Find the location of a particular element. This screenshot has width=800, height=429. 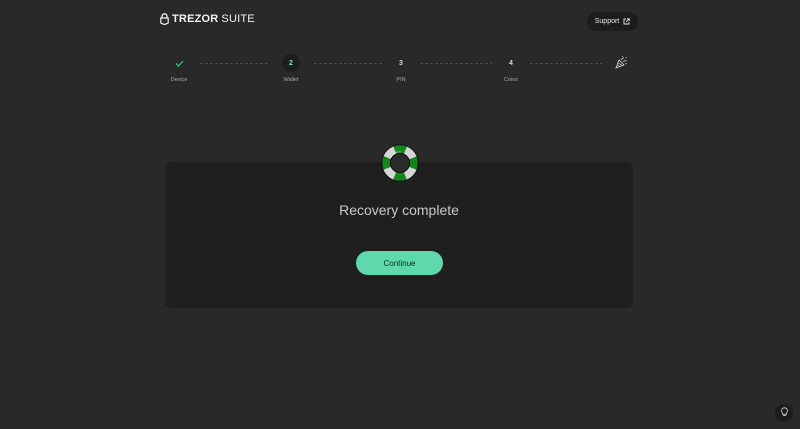

step-label: Device is located at coordinates (179, 80).